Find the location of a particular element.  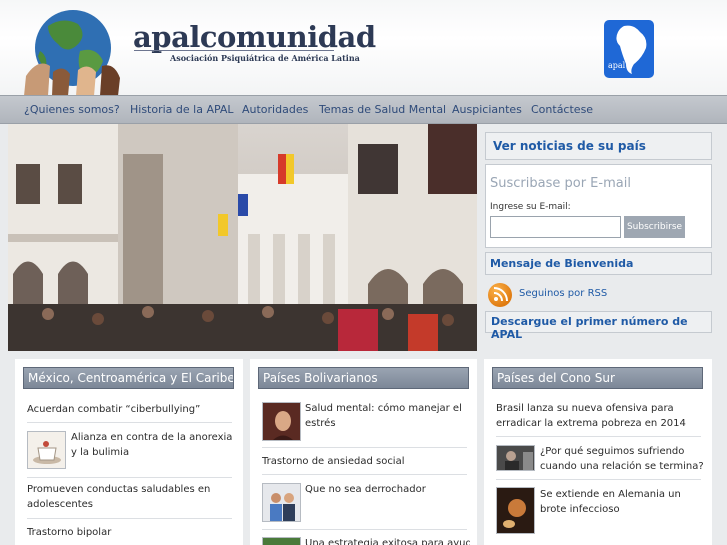

woman-portrait-icon is located at coordinates (281, 421).